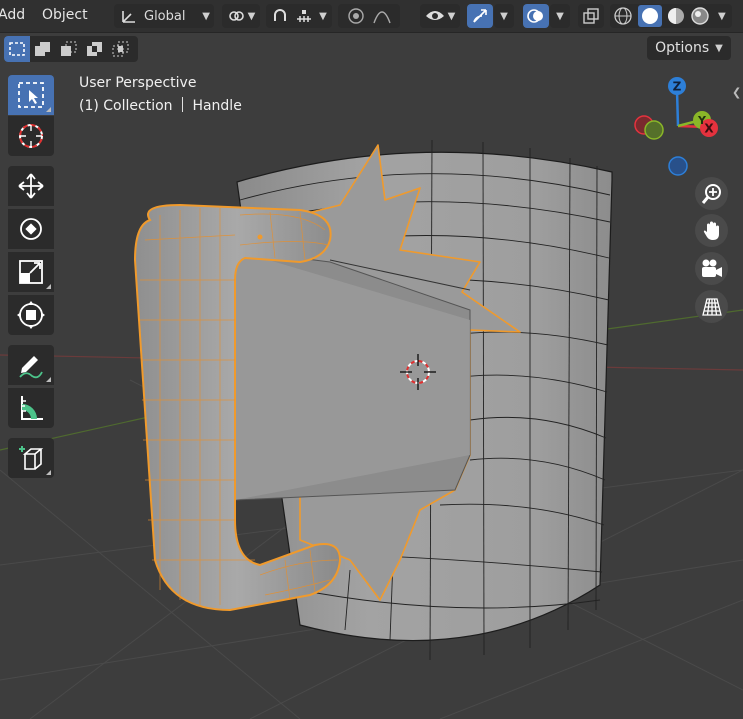 This screenshot has width=743, height=719. What do you see at coordinates (12, 15) in the screenshot?
I see `menu-add: Add` at bounding box center [12, 15].